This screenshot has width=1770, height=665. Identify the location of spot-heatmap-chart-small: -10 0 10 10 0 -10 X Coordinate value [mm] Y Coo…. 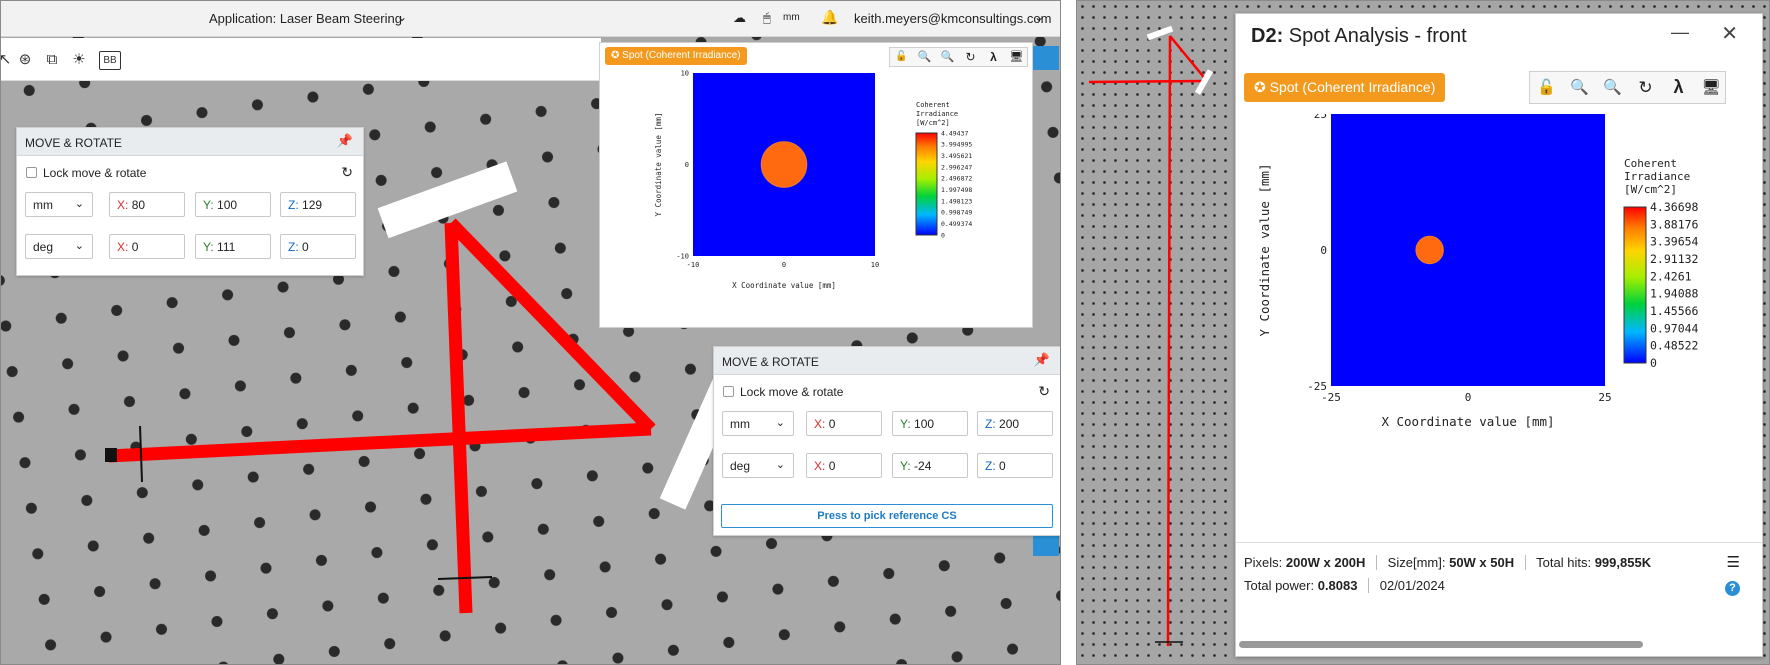
(817, 186).